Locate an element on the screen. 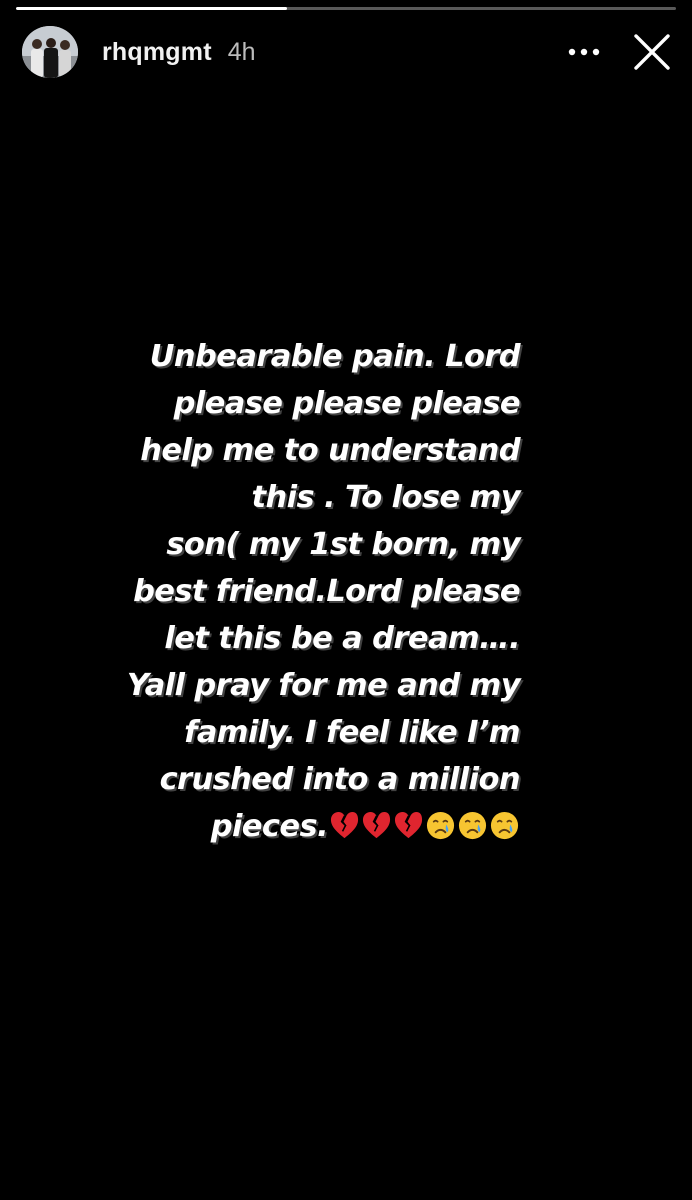 The image size is (692, 1200). story-progress-bar is located at coordinates (346, 8).